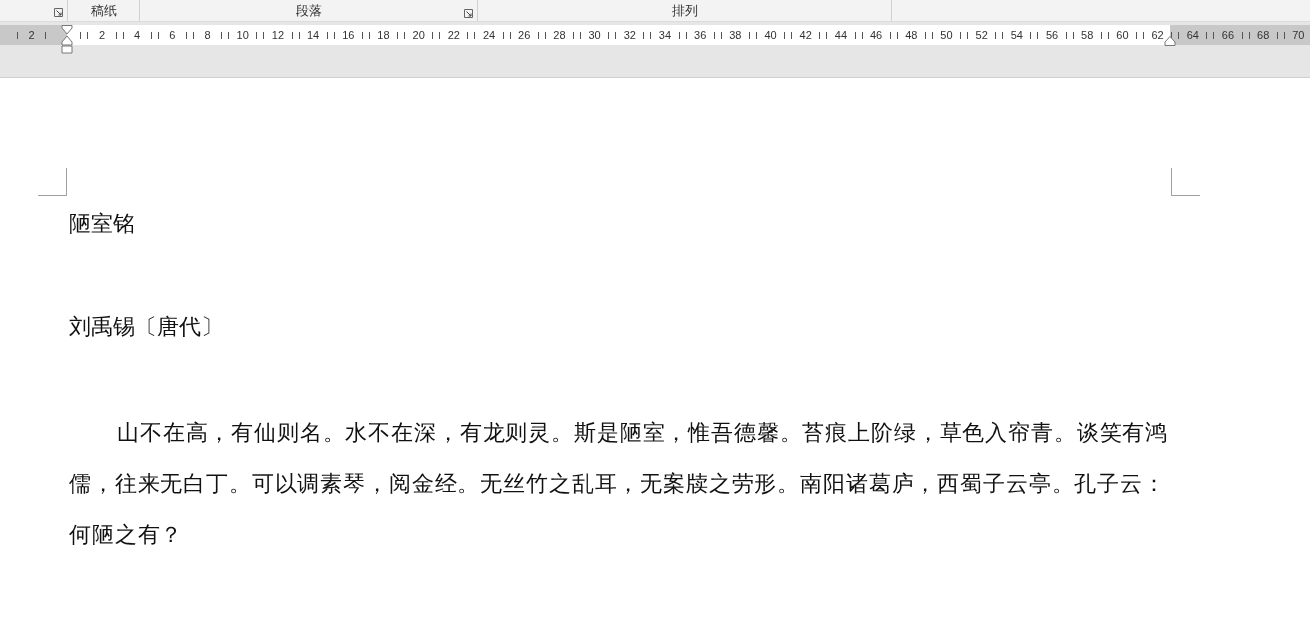  I want to click on ribbon-group-label: 稿纸, so click(103, 10).